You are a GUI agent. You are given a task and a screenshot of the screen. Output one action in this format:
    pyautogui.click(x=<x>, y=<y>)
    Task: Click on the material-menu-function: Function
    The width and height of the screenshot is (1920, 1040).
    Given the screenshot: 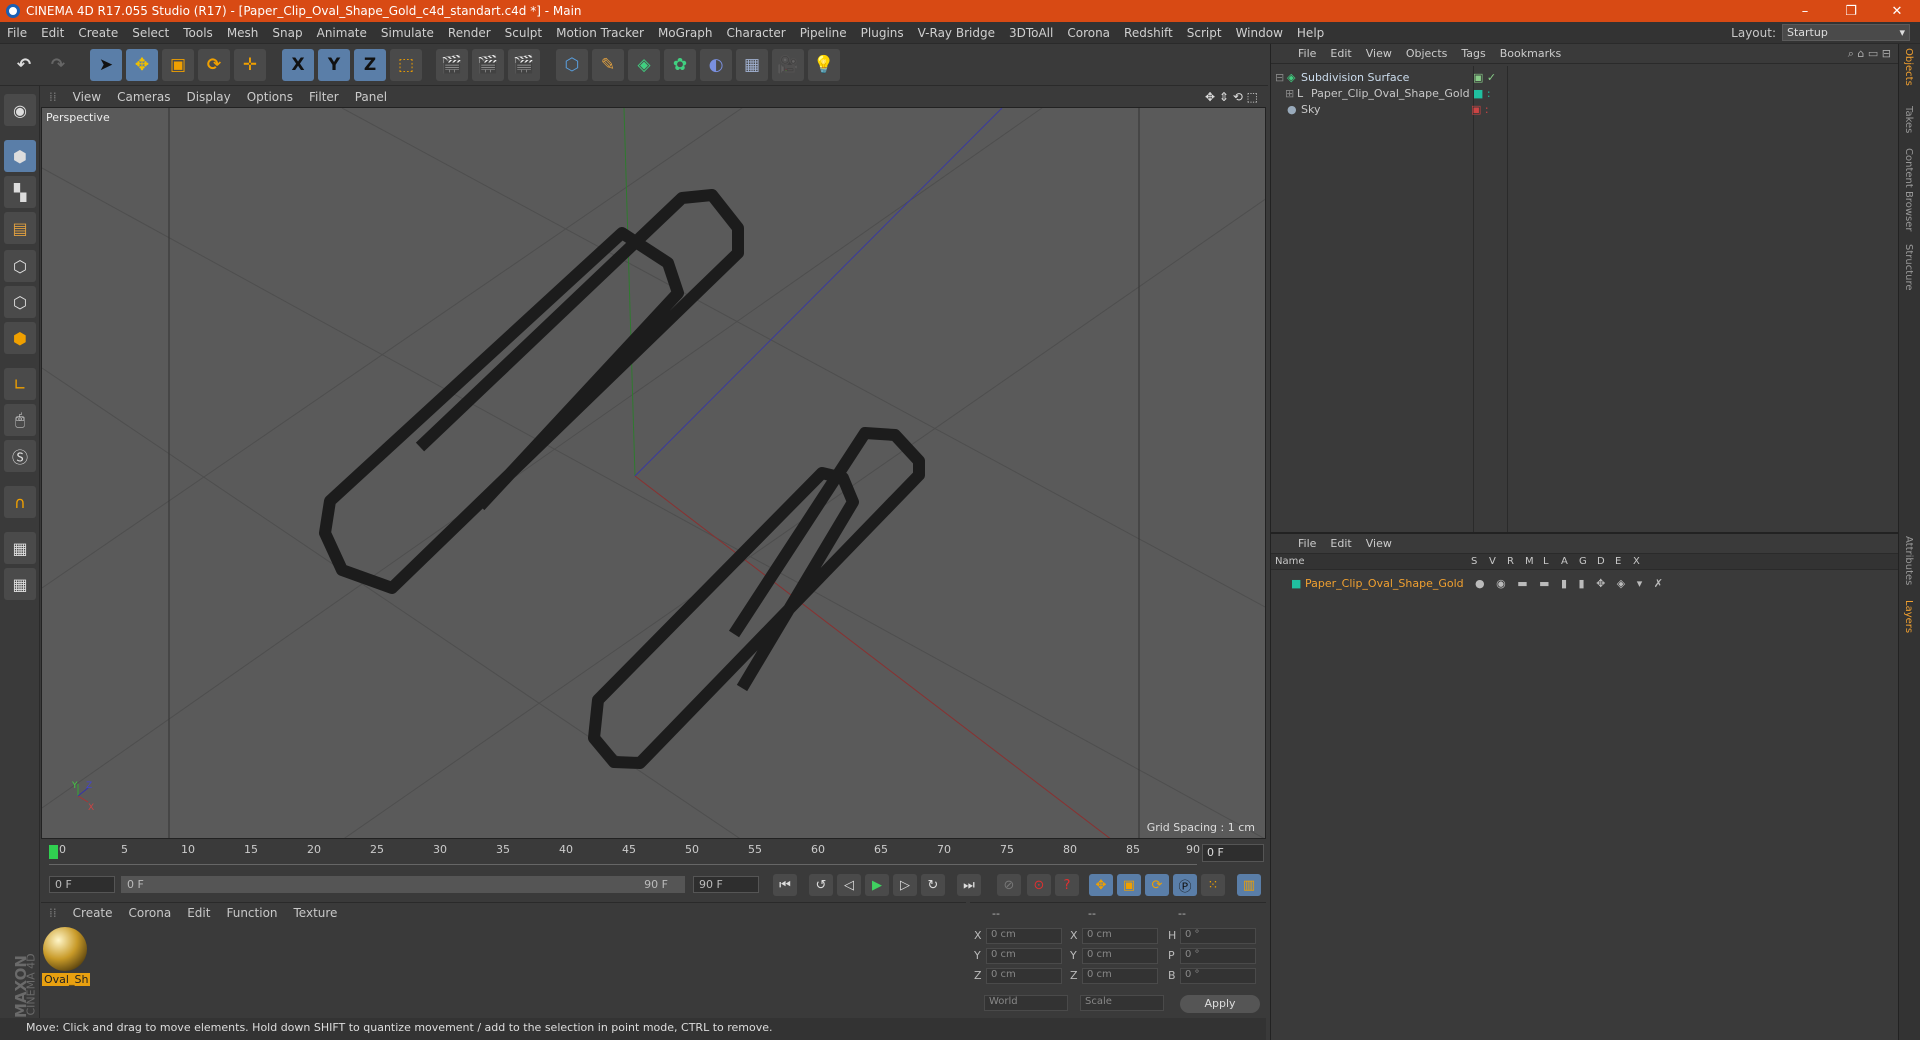 What is the action you would take?
    pyautogui.click(x=251, y=913)
    